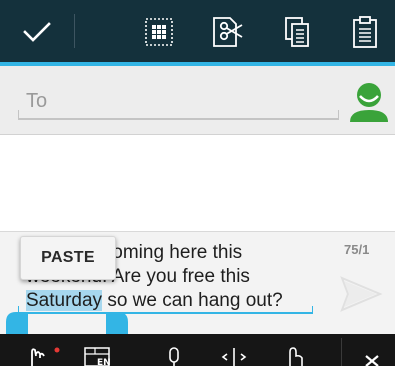 The width and height of the screenshot is (395, 366). I want to click on message-line-3-rest: so we can hang out?, so click(192, 300).